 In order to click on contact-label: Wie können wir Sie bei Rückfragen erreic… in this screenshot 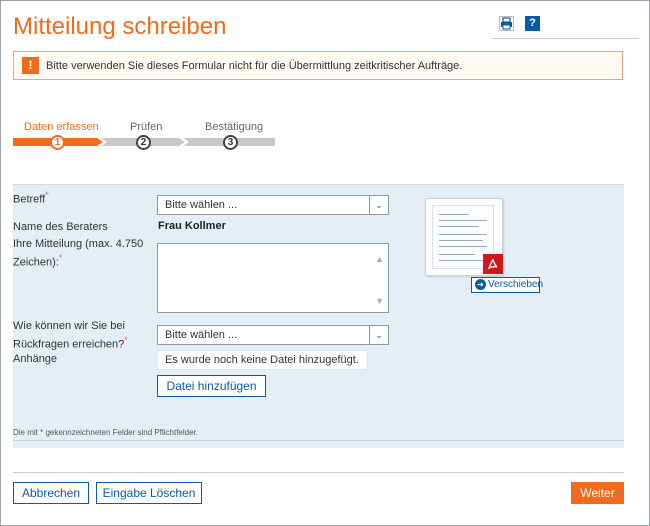, I will do `click(70, 335)`.